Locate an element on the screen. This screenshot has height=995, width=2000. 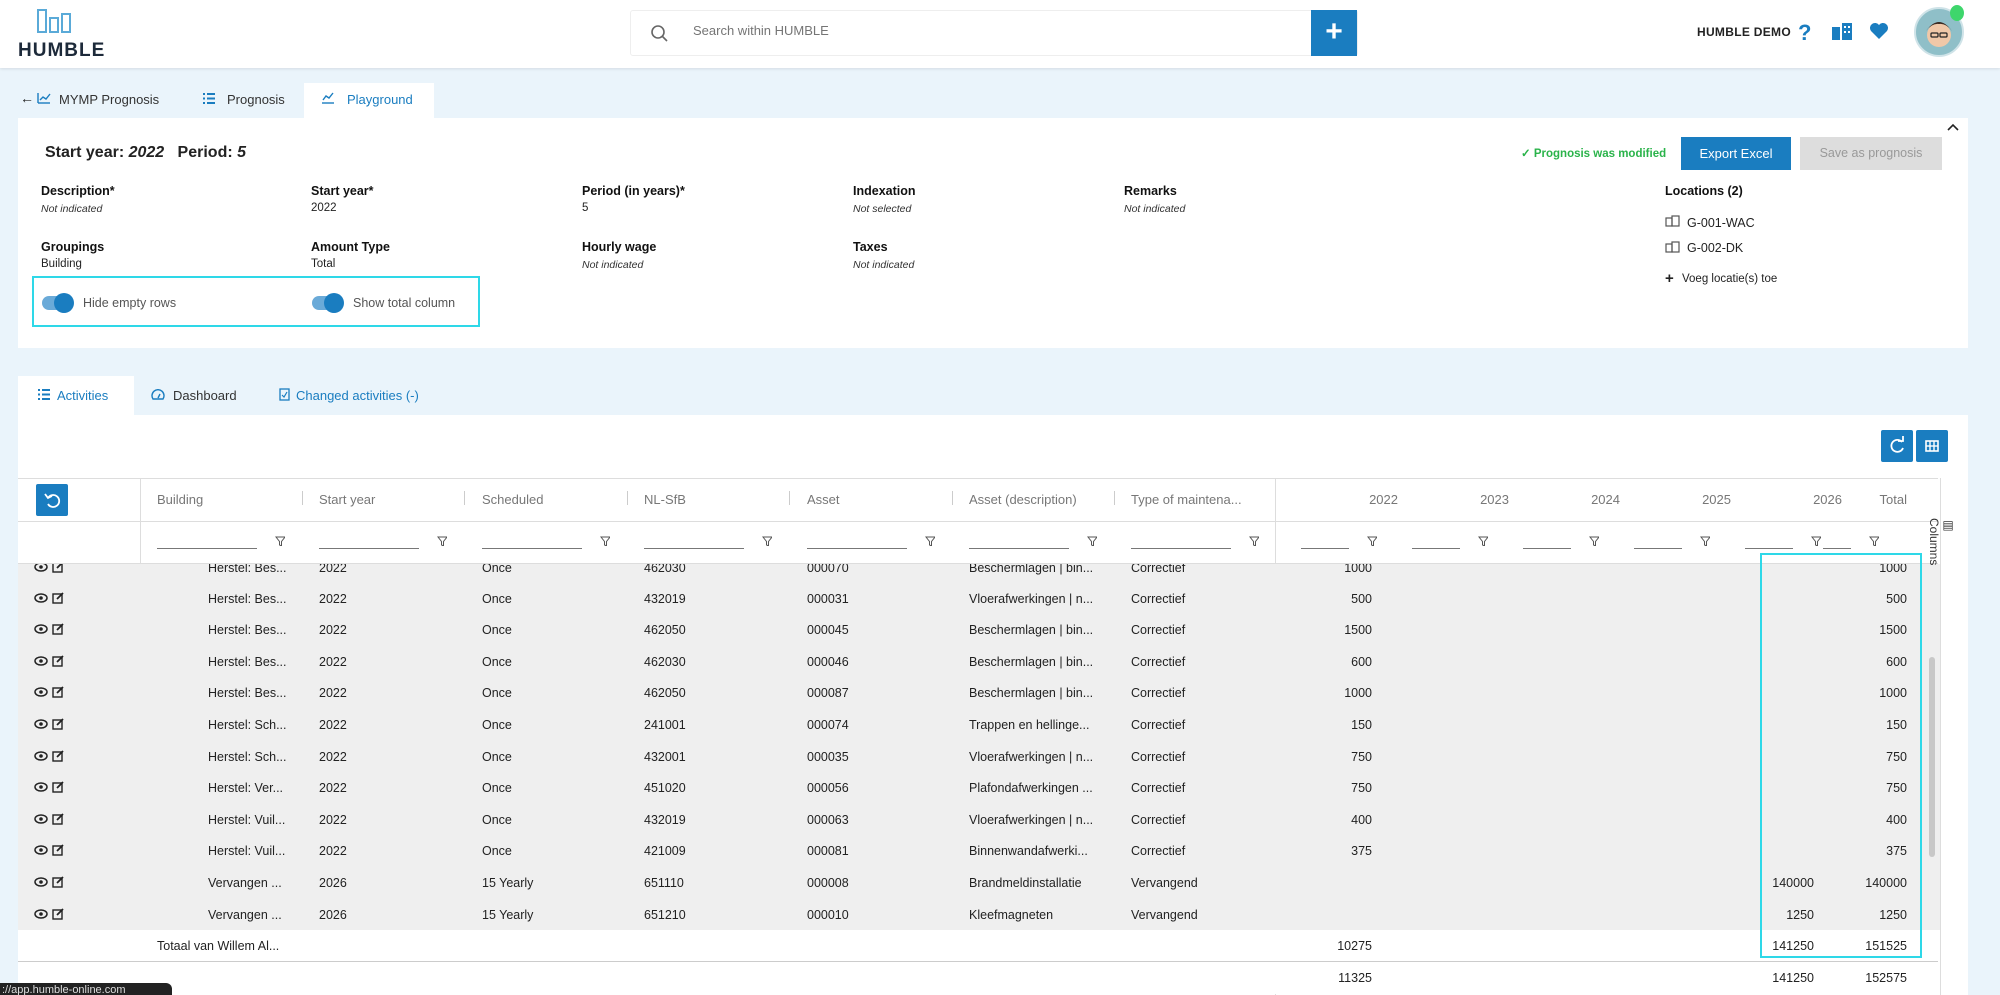
tab-activities: Activities is located at coordinates (82, 395).